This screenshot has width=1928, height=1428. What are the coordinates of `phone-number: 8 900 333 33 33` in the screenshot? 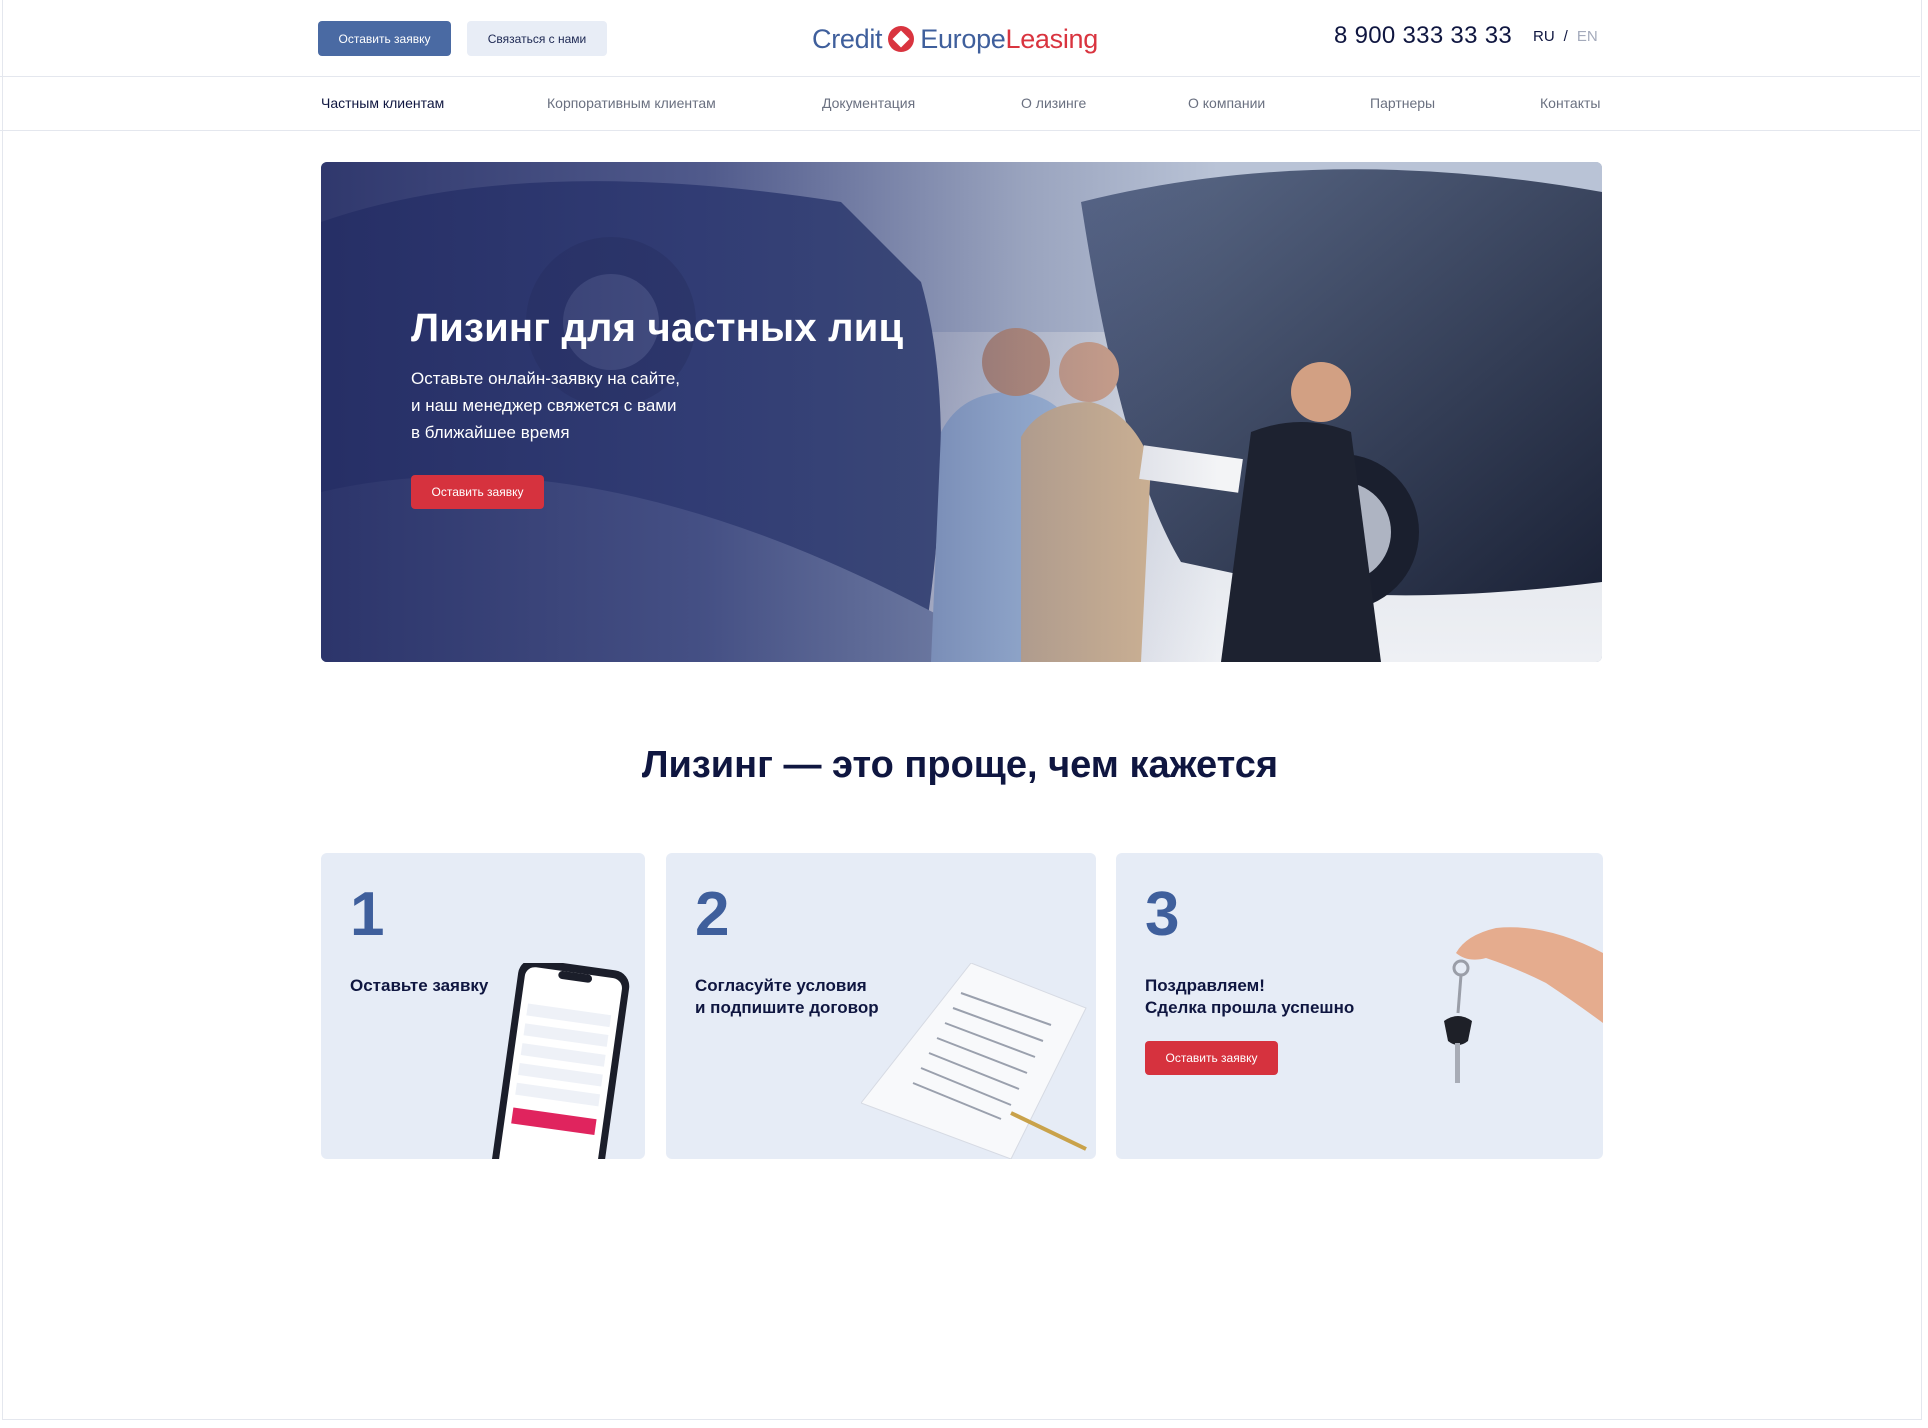 It's located at (1423, 36).